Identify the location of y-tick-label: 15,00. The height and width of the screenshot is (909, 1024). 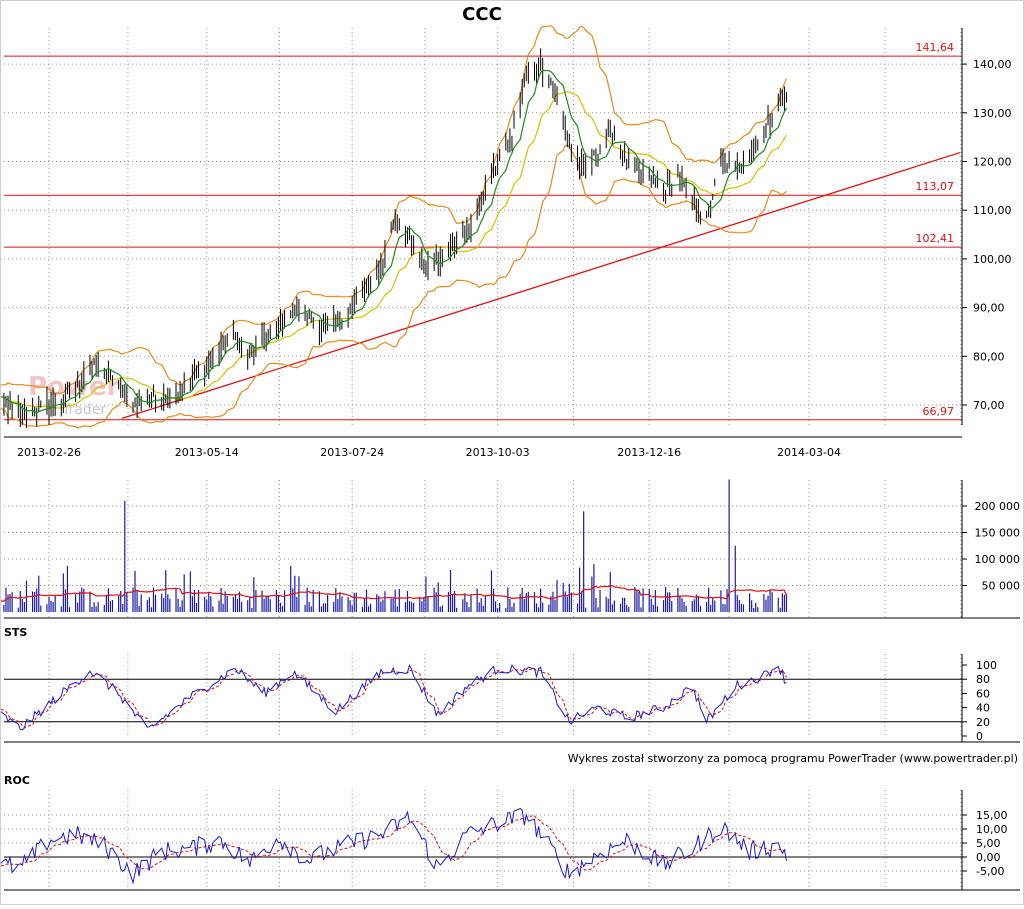
(992, 815).